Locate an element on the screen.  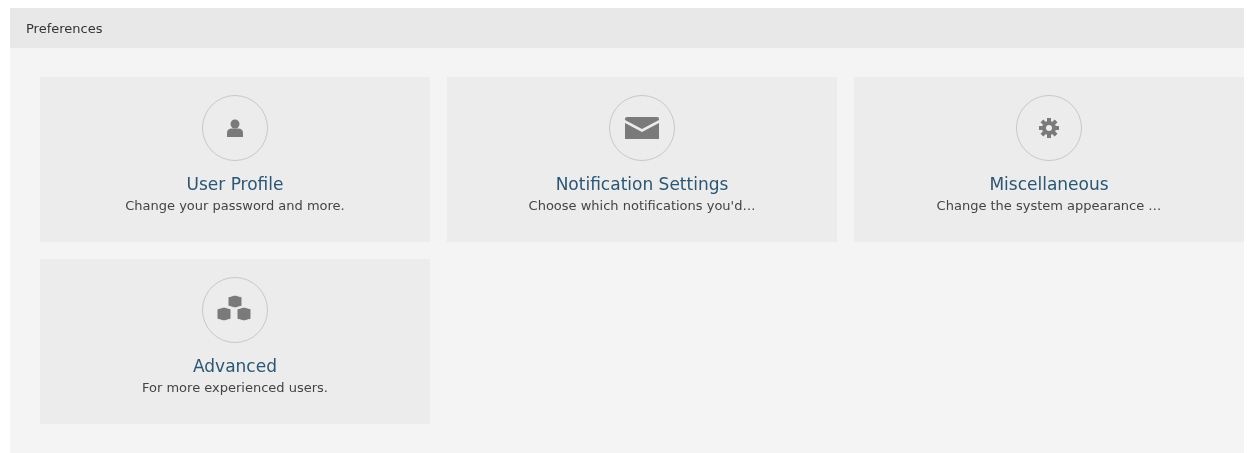
gear-icon is located at coordinates (1049, 128).